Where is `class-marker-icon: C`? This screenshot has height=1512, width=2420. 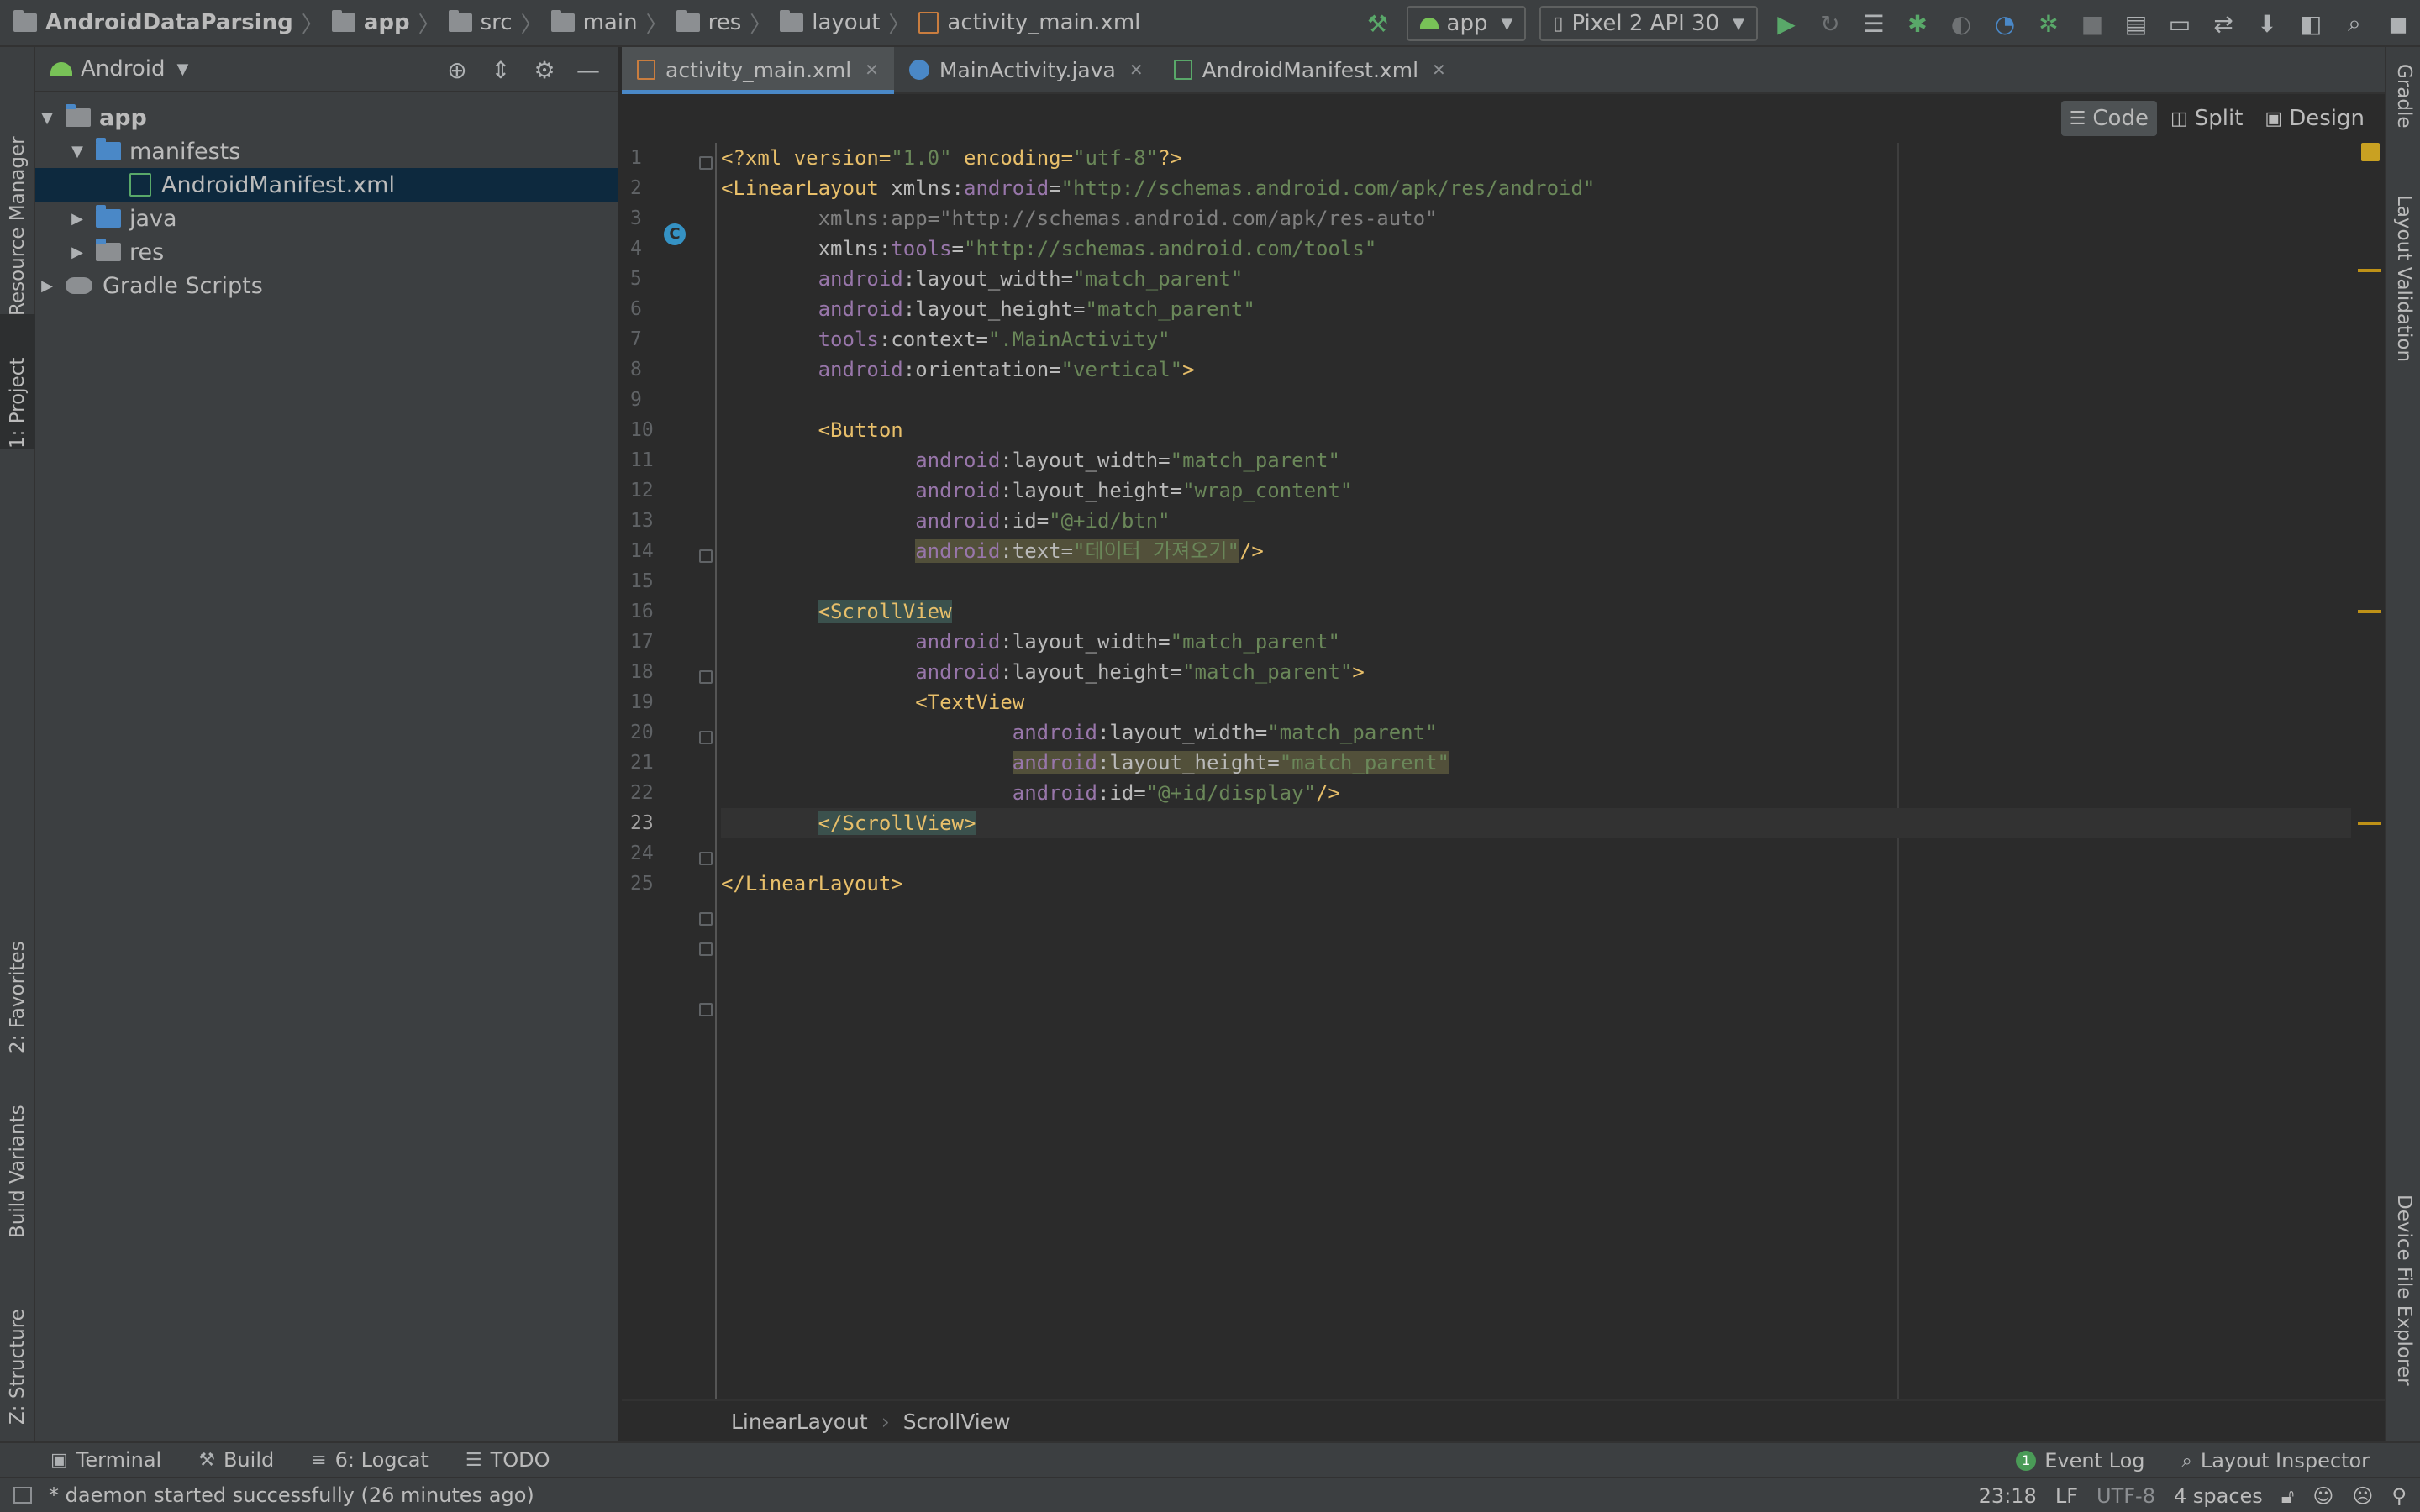 class-marker-icon: C is located at coordinates (675, 234).